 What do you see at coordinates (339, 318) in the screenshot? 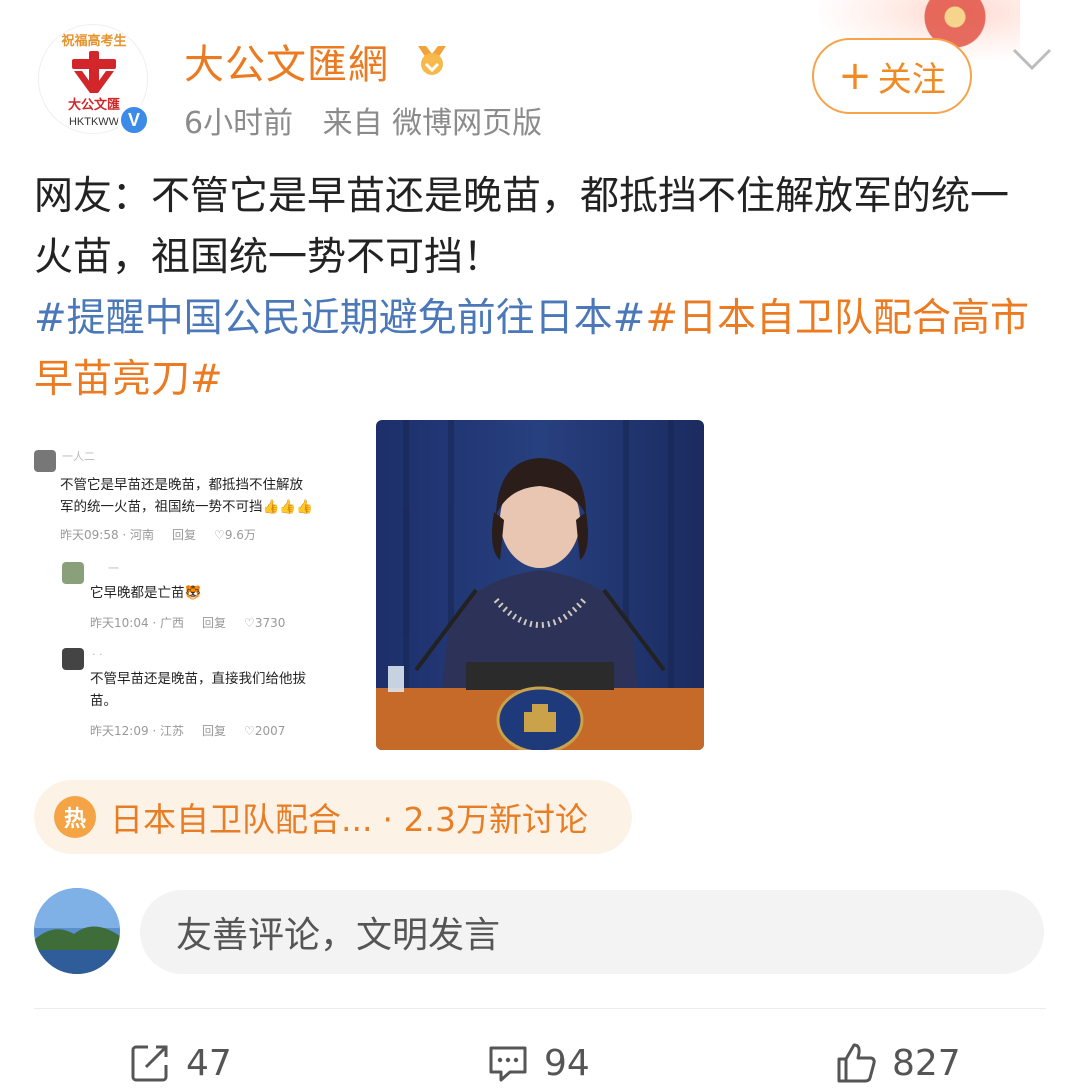
I see `topic-link-travel-warning: #提醒中国公民近期避免前往日本#` at bounding box center [339, 318].